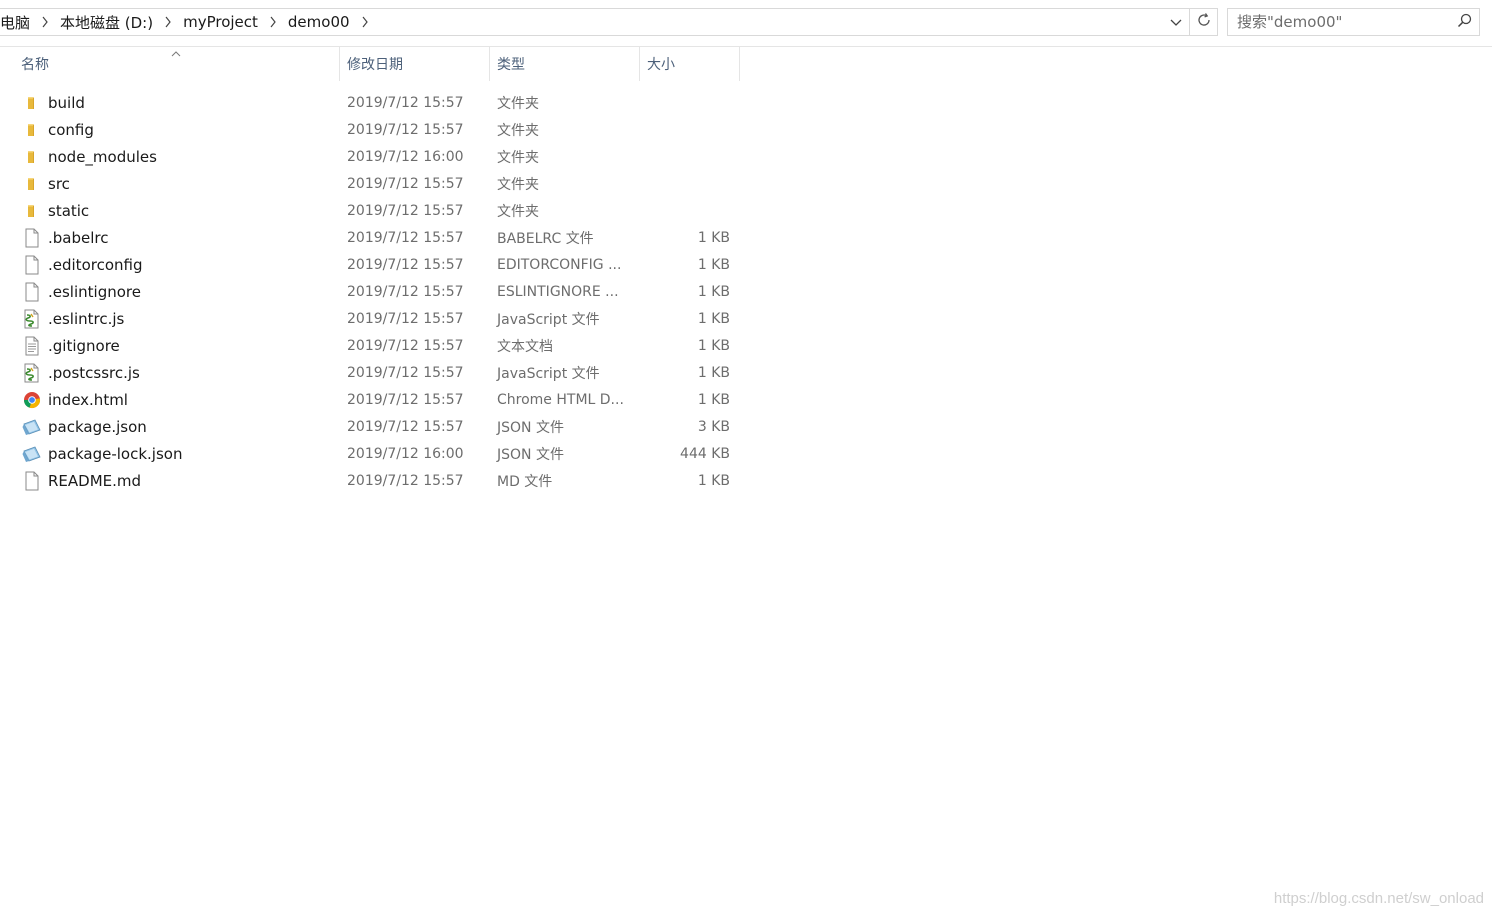  What do you see at coordinates (370, 345) in the screenshot?
I see `file-row: .gitignore 2019/7/12 15:57 文本文档 1 KB` at bounding box center [370, 345].